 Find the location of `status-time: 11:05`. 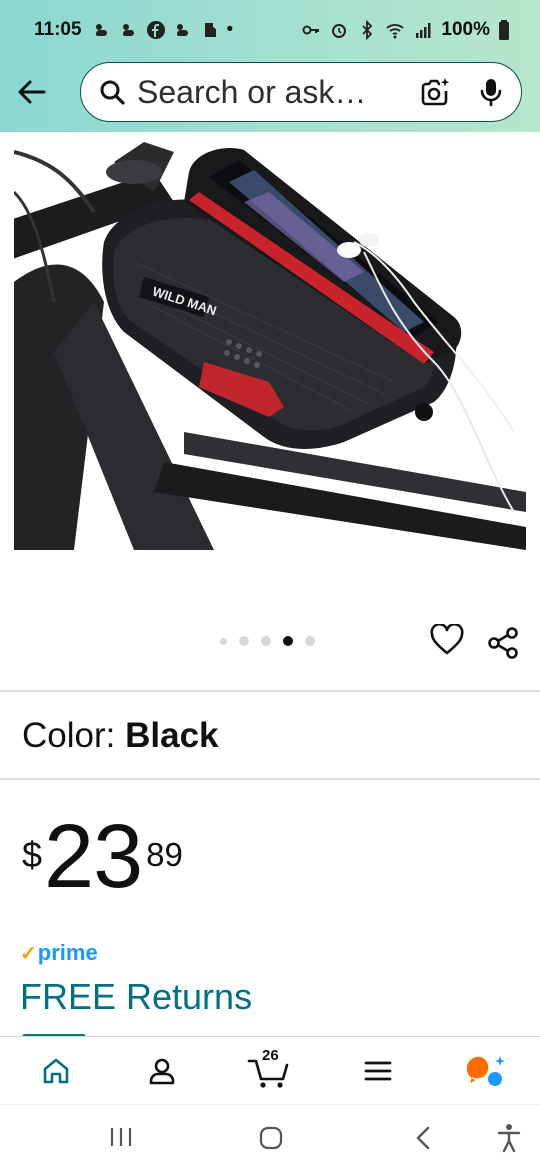

status-time: 11:05 is located at coordinates (58, 29).